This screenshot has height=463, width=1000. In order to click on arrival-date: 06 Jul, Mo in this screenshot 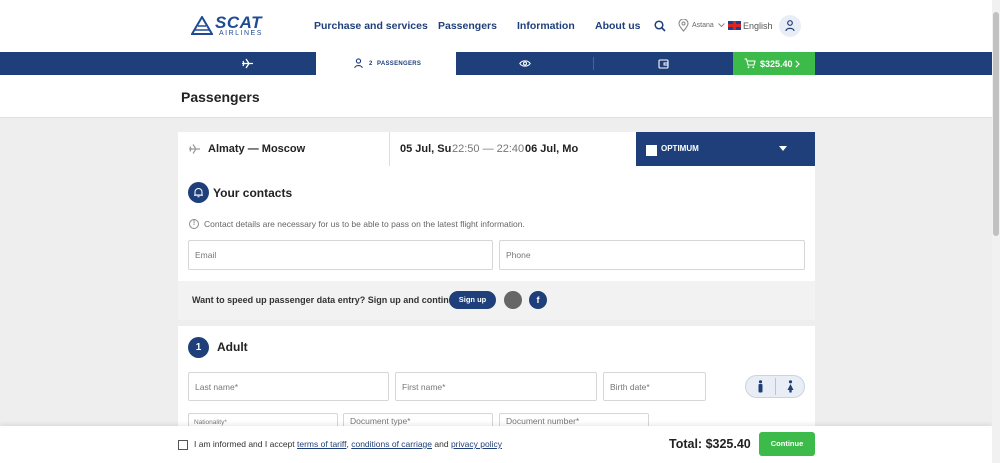, I will do `click(552, 149)`.